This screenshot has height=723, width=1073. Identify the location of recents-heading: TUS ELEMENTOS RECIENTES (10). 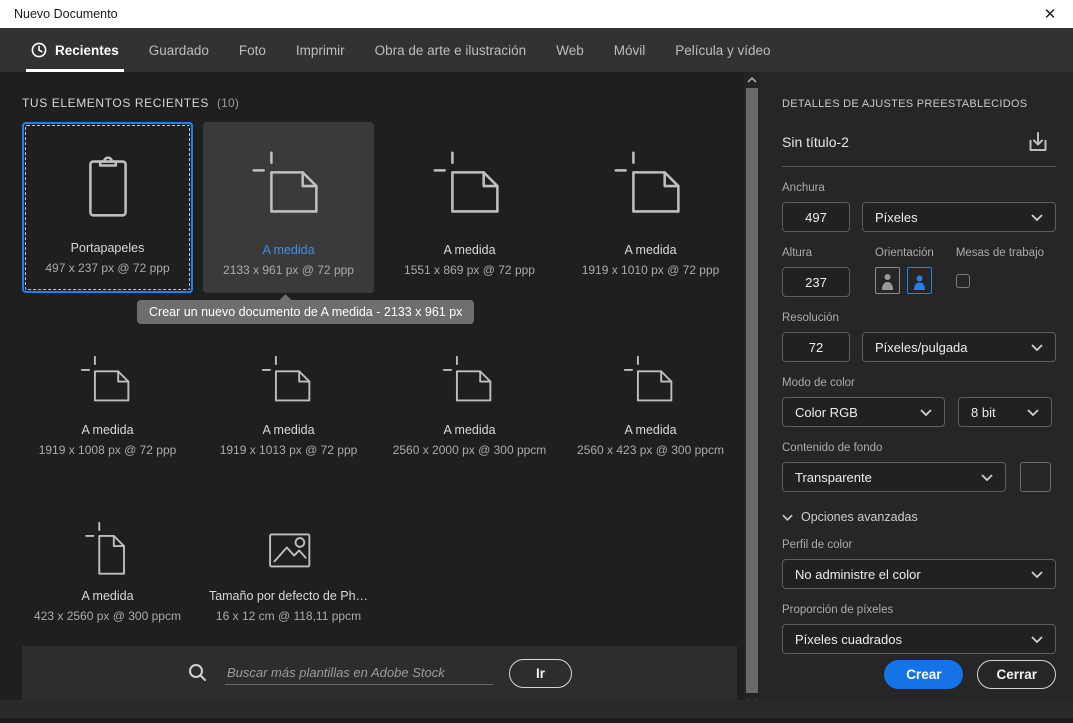
(131, 103).